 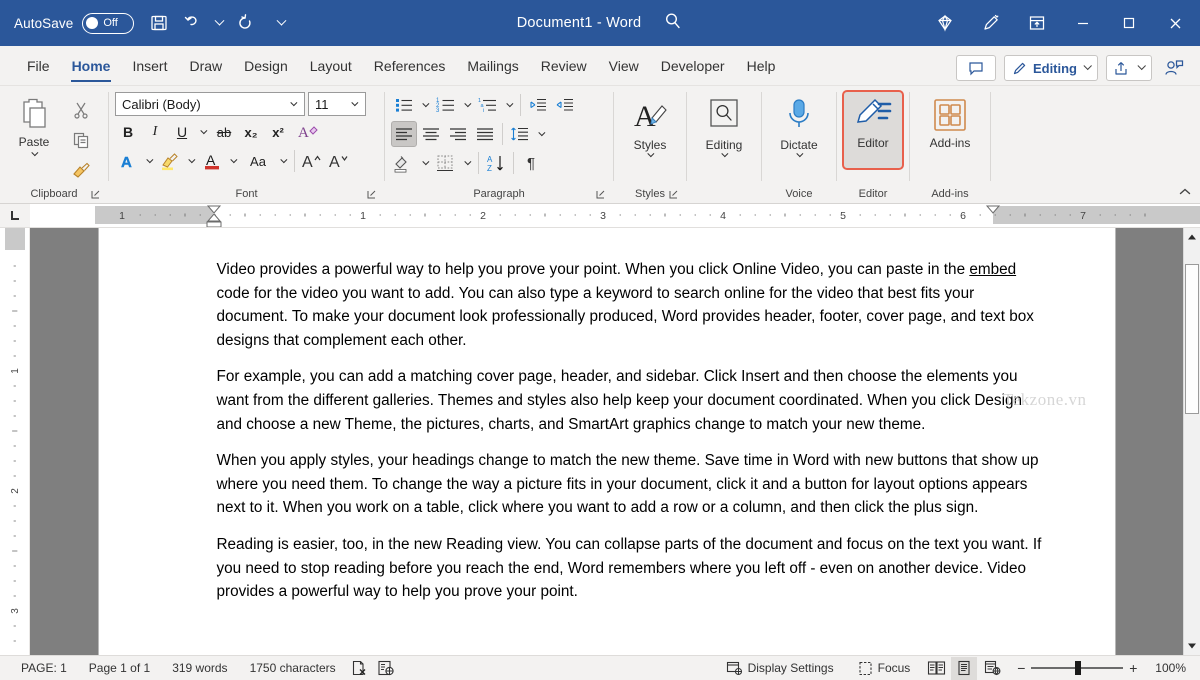 I want to click on tab-mailings: Mailings, so click(x=492, y=66).